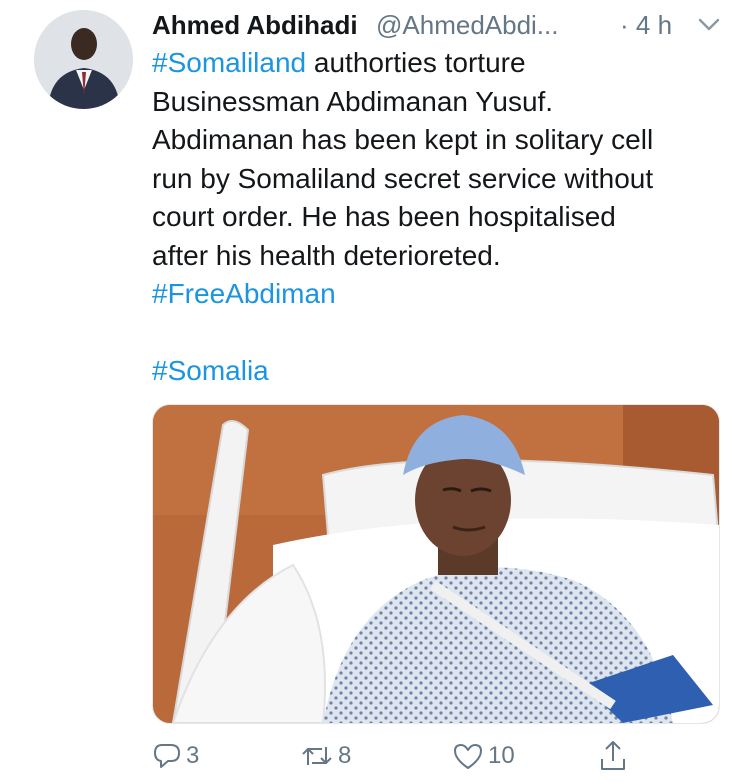 This screenshot has width=750, height=782. What do you see at coordinates (709, 25) in the screenshot?
I see `chevron-down-icon` at bounding box center [709, 25].